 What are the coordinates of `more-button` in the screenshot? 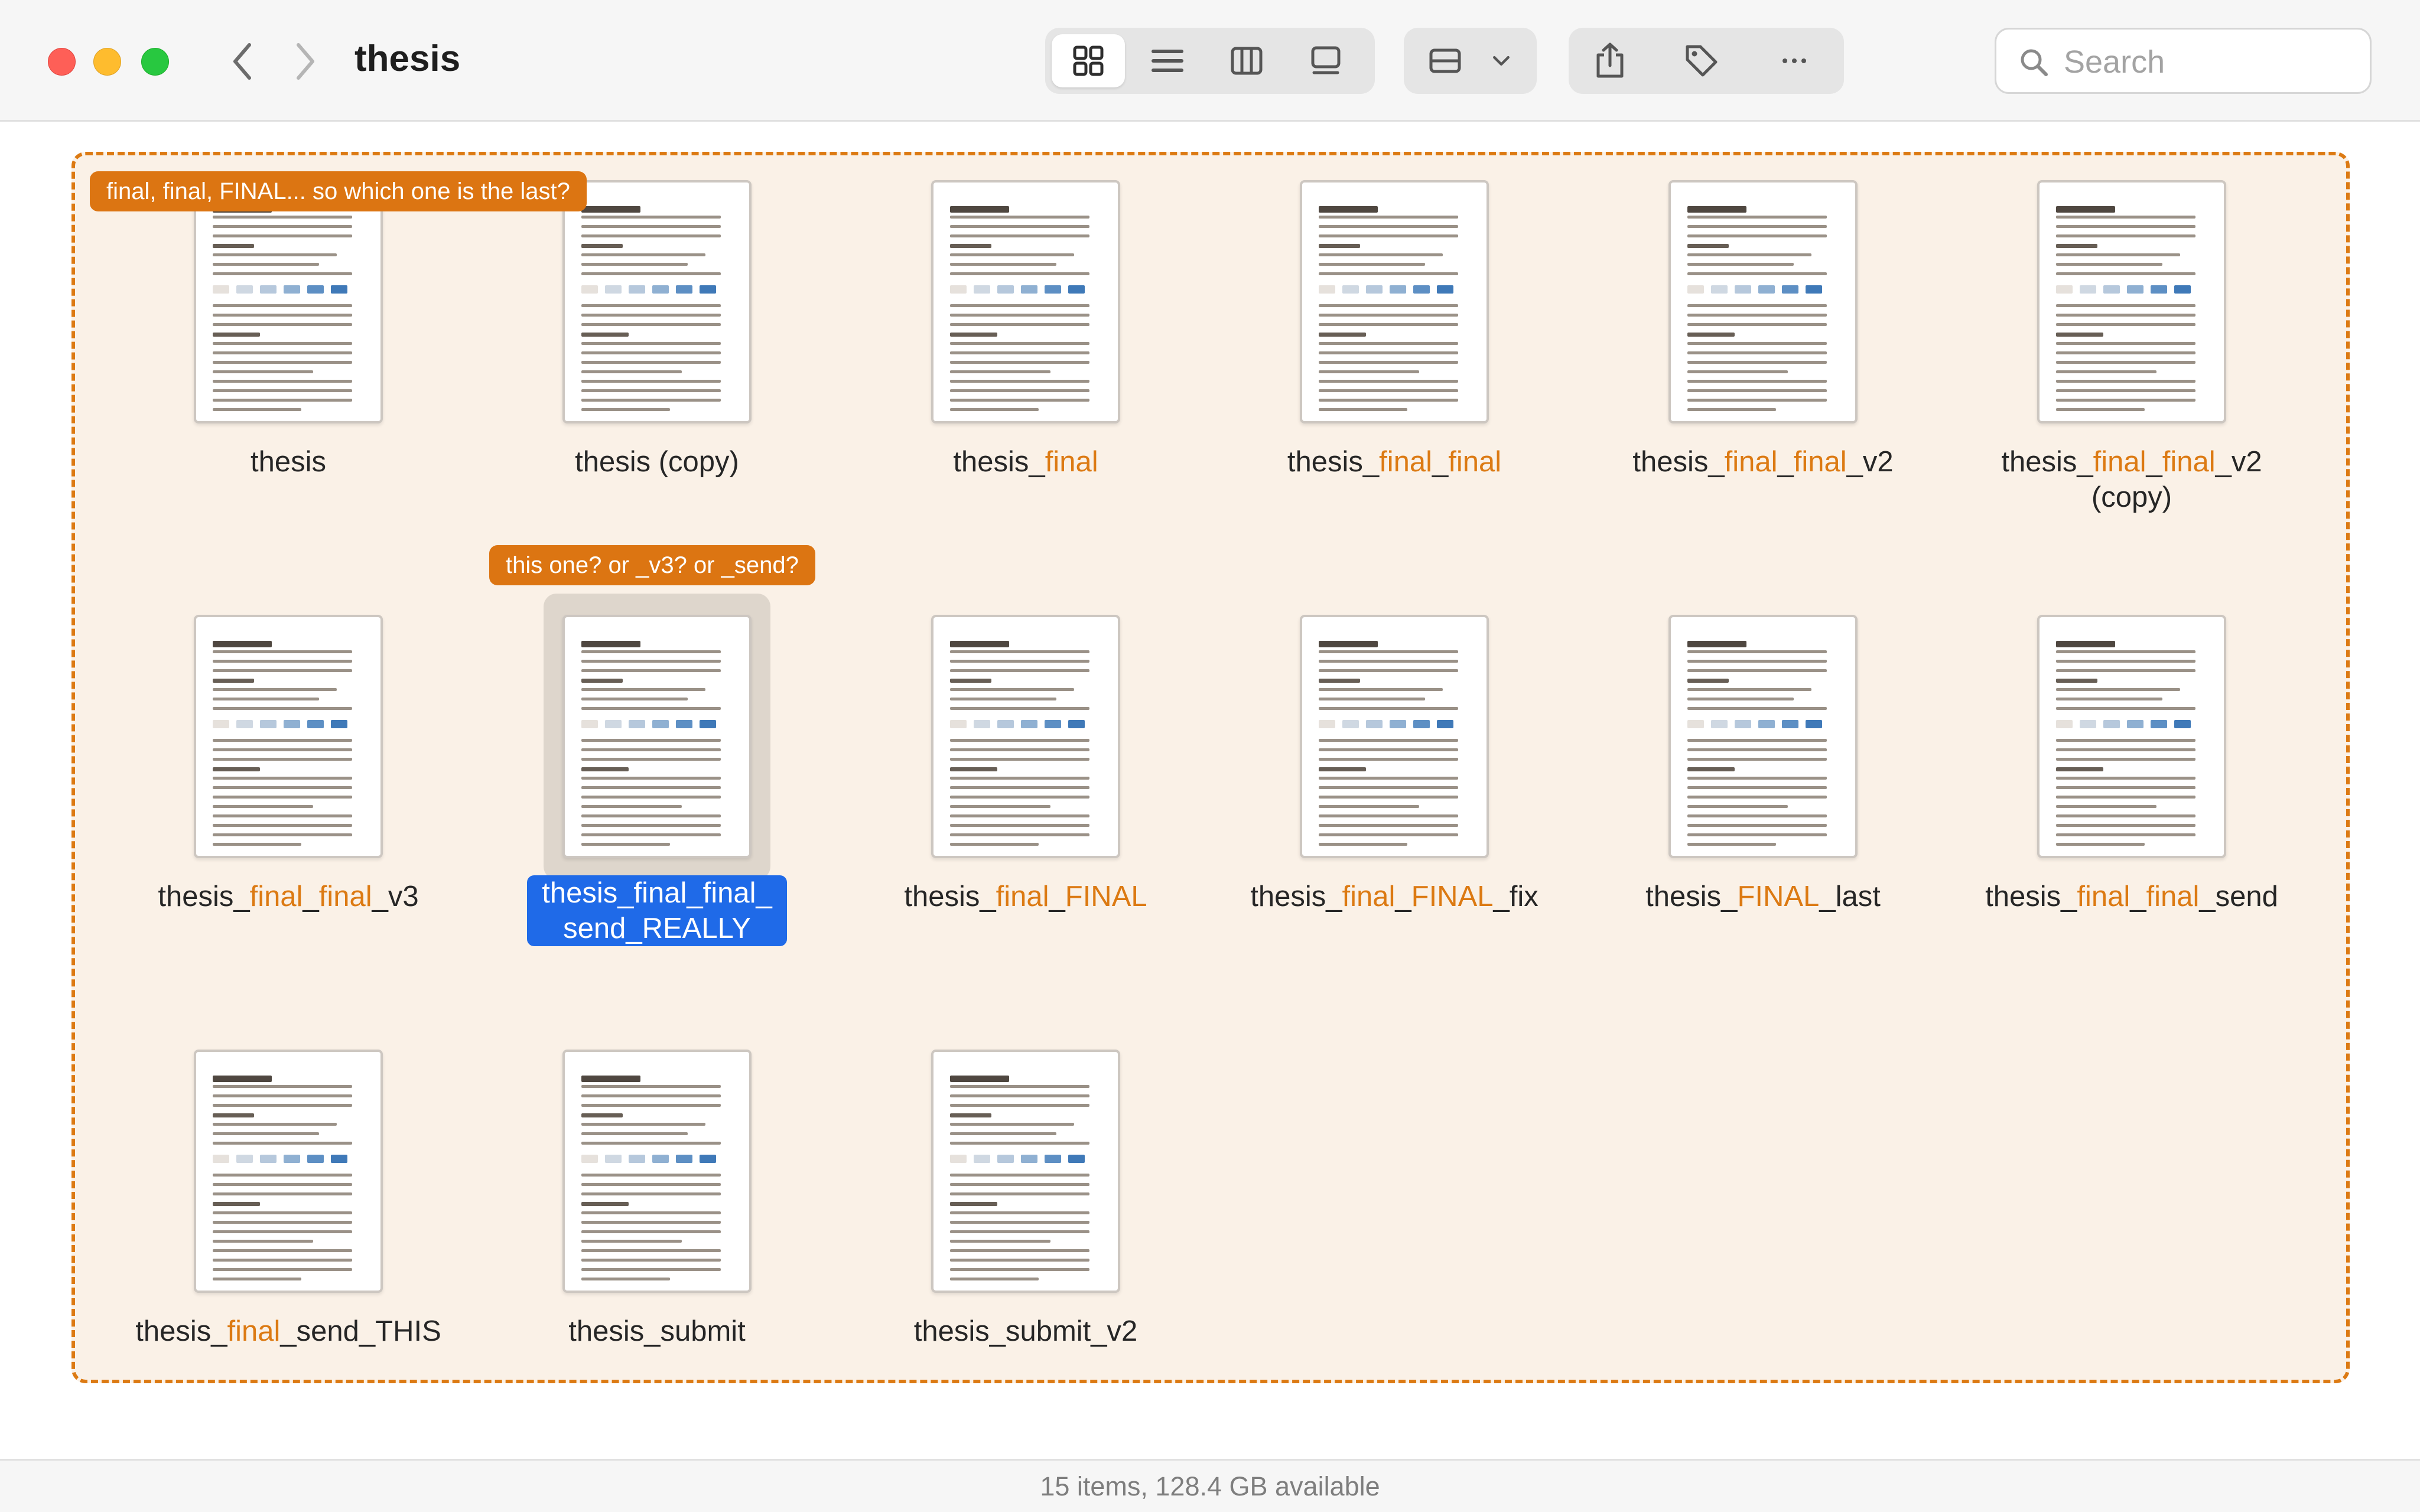 It's located at (1794, 61).